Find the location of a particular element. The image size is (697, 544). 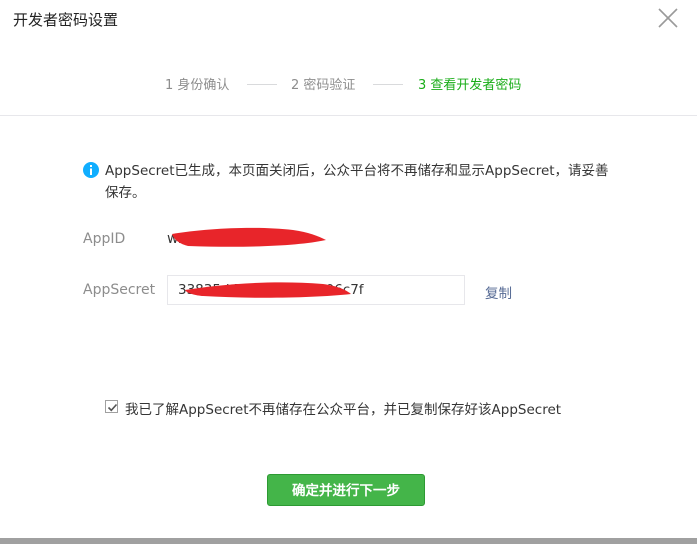

step-view-password: 3 查看开发者密码 is located at coordinates (470, 85).